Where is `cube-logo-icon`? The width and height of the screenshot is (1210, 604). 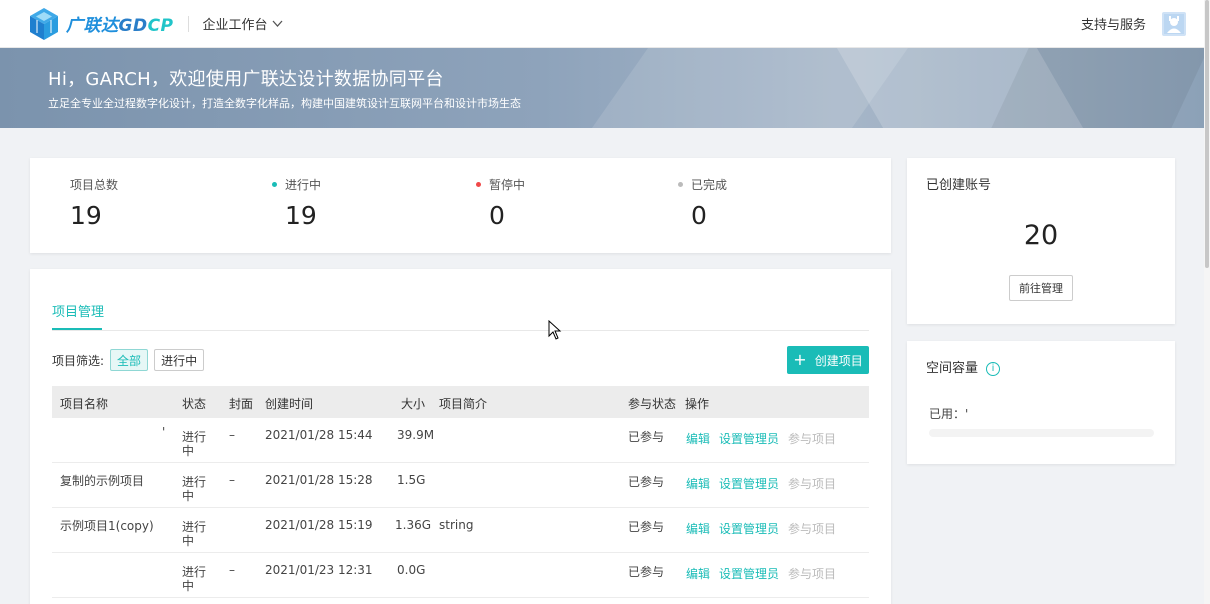 cube-logo-icon is located at coordinates (44, 23).